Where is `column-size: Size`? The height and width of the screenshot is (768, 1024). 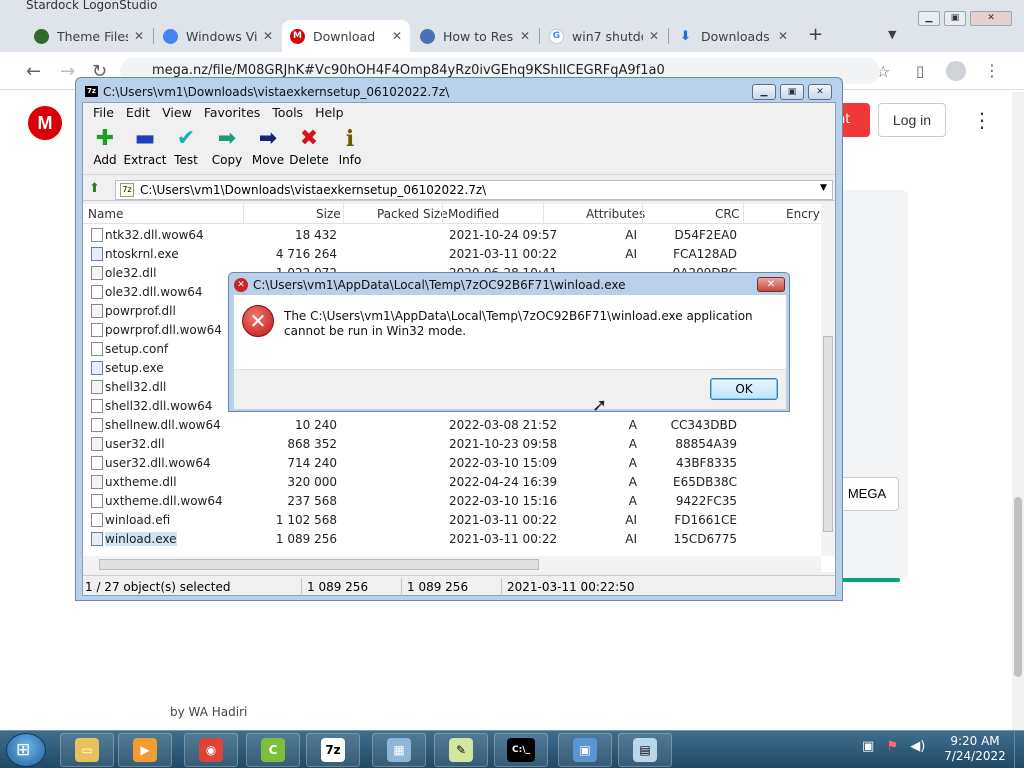
column-size: Size is located at coordinates (328, 214).